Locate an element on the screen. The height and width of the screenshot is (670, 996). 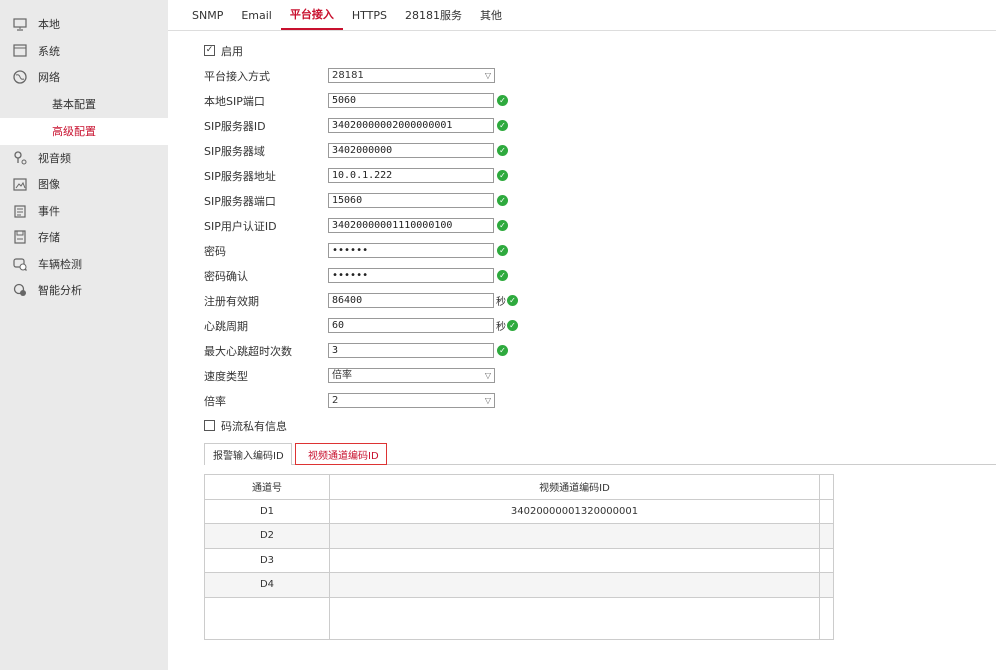
header-channel: 通道号 is located at coordinates (267, 487).